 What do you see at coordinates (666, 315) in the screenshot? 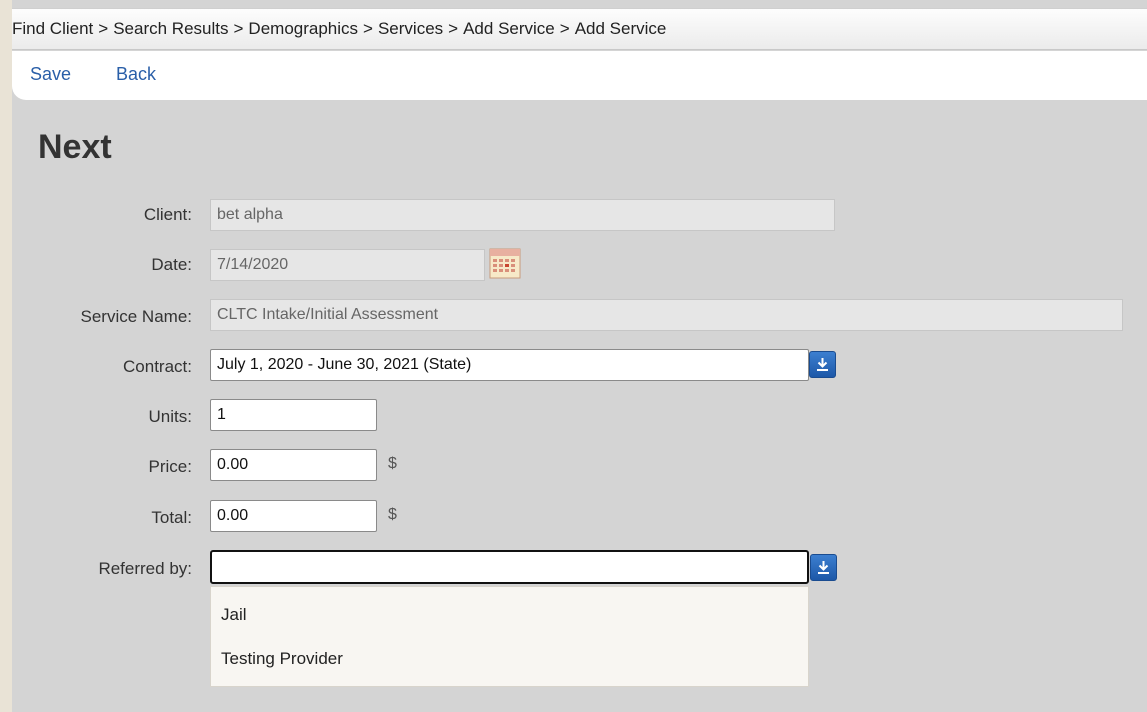
I see `service-name-field: CLTC Intake/Initial Assessment` at bounding box center [666, 315].